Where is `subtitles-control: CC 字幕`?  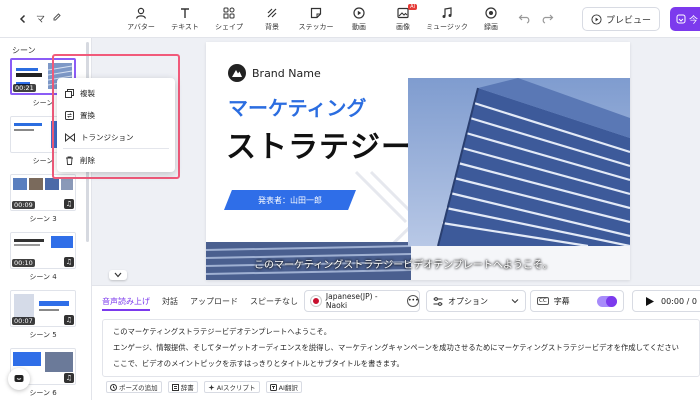
subtitles-control: CC 字幕 is located at coordinates (577, 301).